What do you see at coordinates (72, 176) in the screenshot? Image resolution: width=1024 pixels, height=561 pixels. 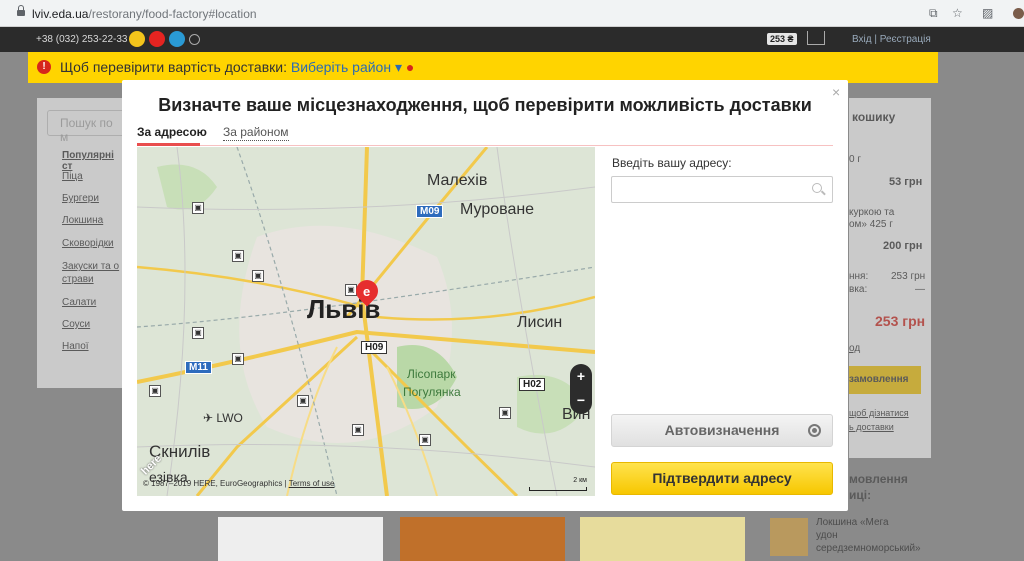 I see `category-item: Піца` at bounding box center [72, 176].